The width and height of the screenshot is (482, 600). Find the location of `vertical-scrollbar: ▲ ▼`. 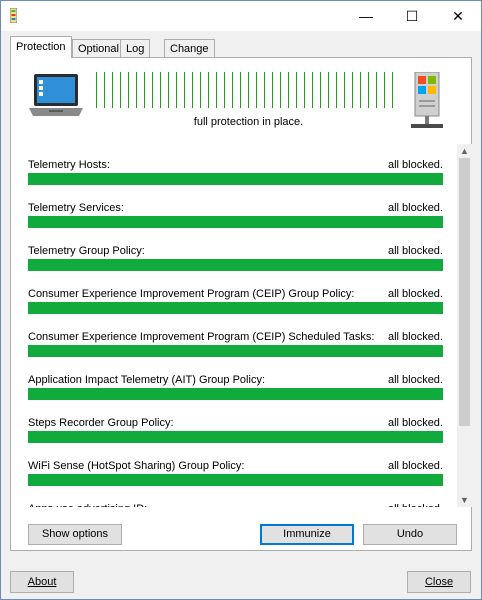

vertical-scrollbar: ▲ ▼ is located at coordinates (464, 325).